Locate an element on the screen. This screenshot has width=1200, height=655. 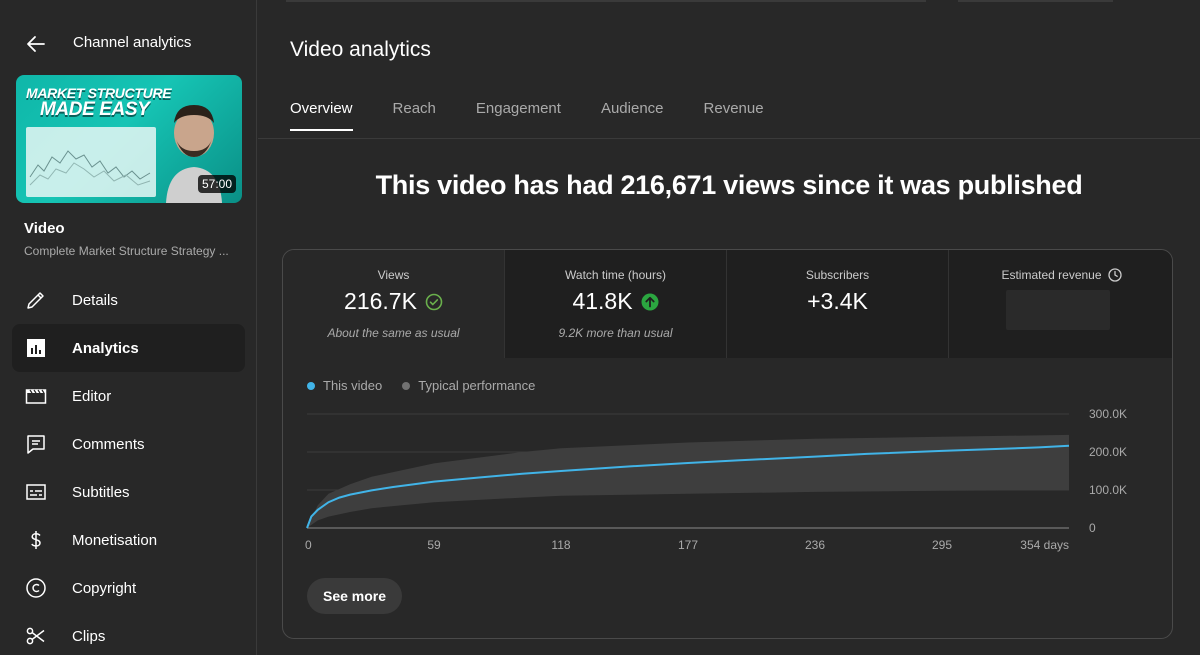
tab-reach: Reach is located at coordinates (414, 115).